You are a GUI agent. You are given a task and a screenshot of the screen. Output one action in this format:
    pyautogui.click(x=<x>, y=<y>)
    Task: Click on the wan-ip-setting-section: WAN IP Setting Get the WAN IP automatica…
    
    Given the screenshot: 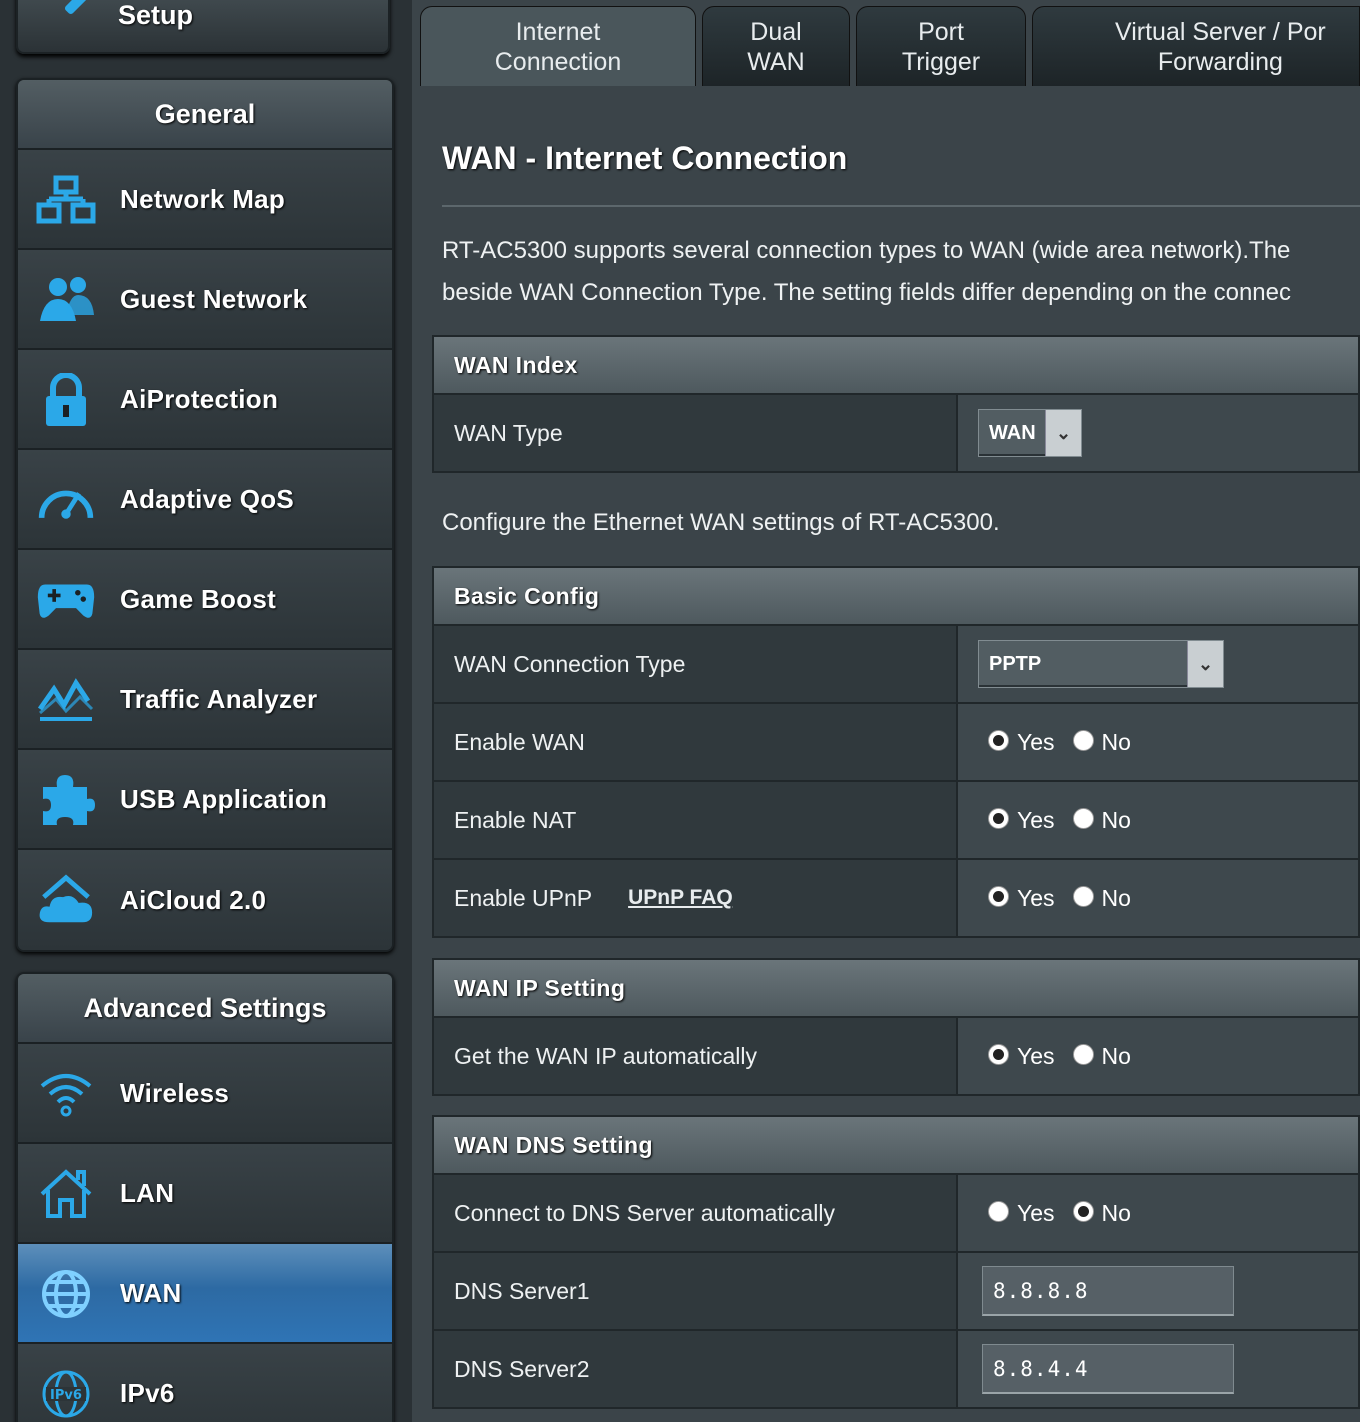 What is the action you would take?
    pyautogui.click(x=896, y=1027)
    